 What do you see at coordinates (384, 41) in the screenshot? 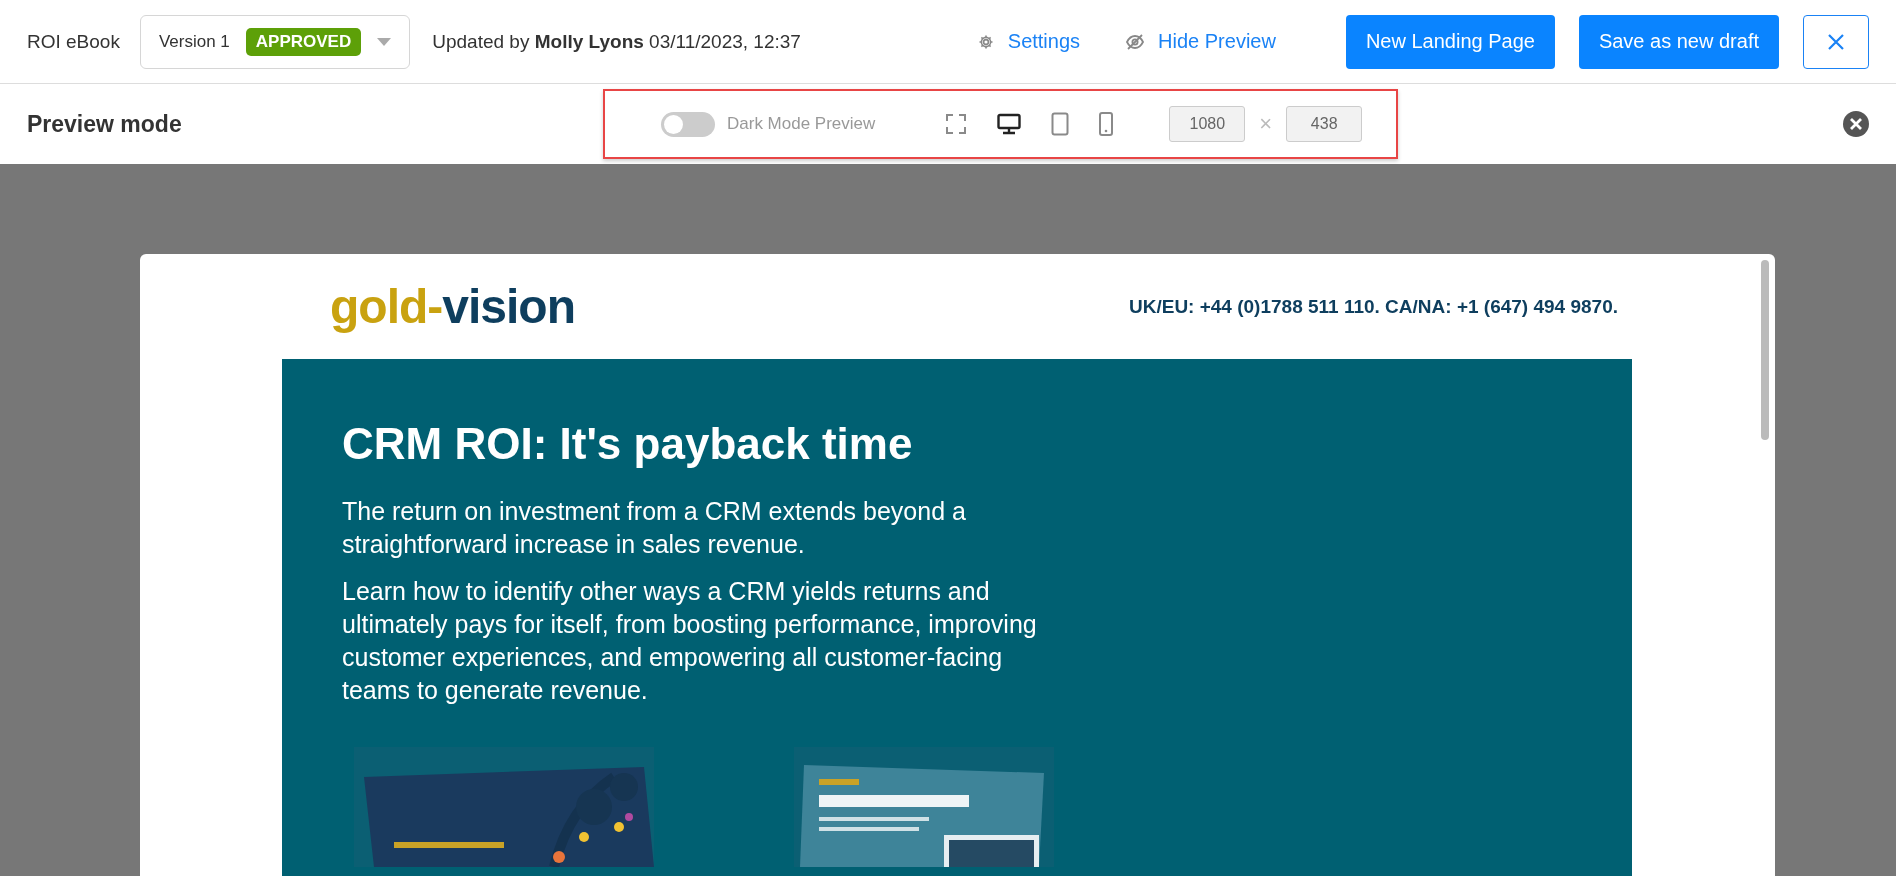
I see `caret-icon` at bounding box center [384, 41].